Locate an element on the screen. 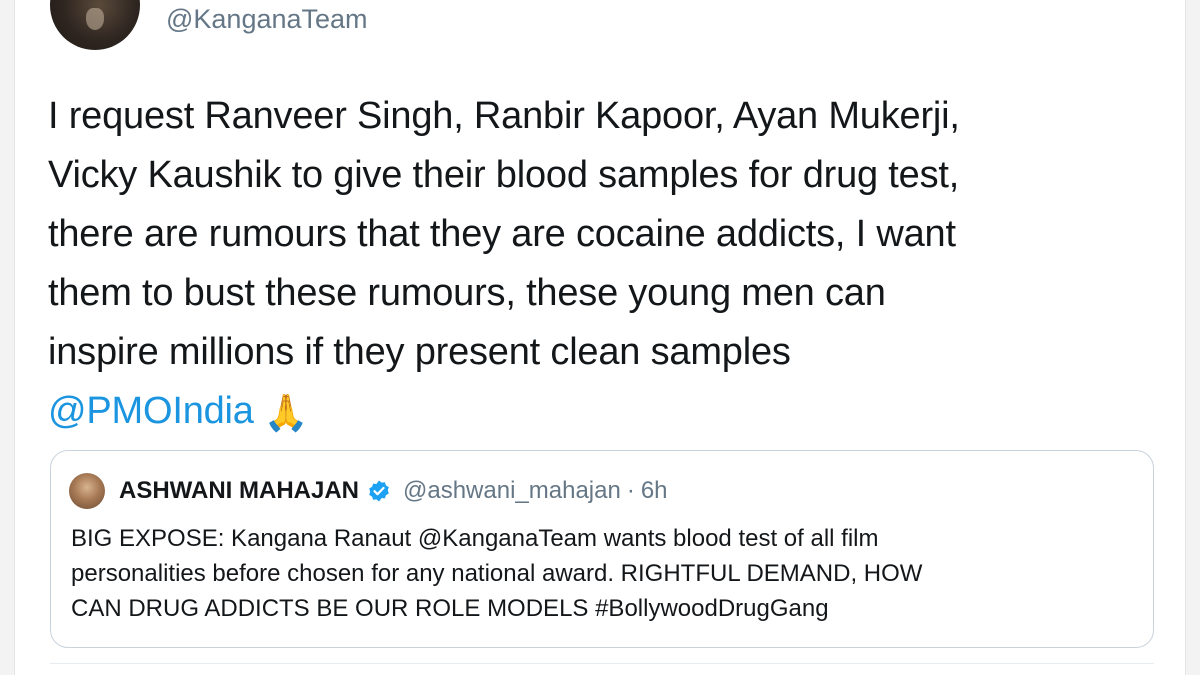  quoted-author-name: ASHWANI MAHAJAN is located at coordinates (239, 491).